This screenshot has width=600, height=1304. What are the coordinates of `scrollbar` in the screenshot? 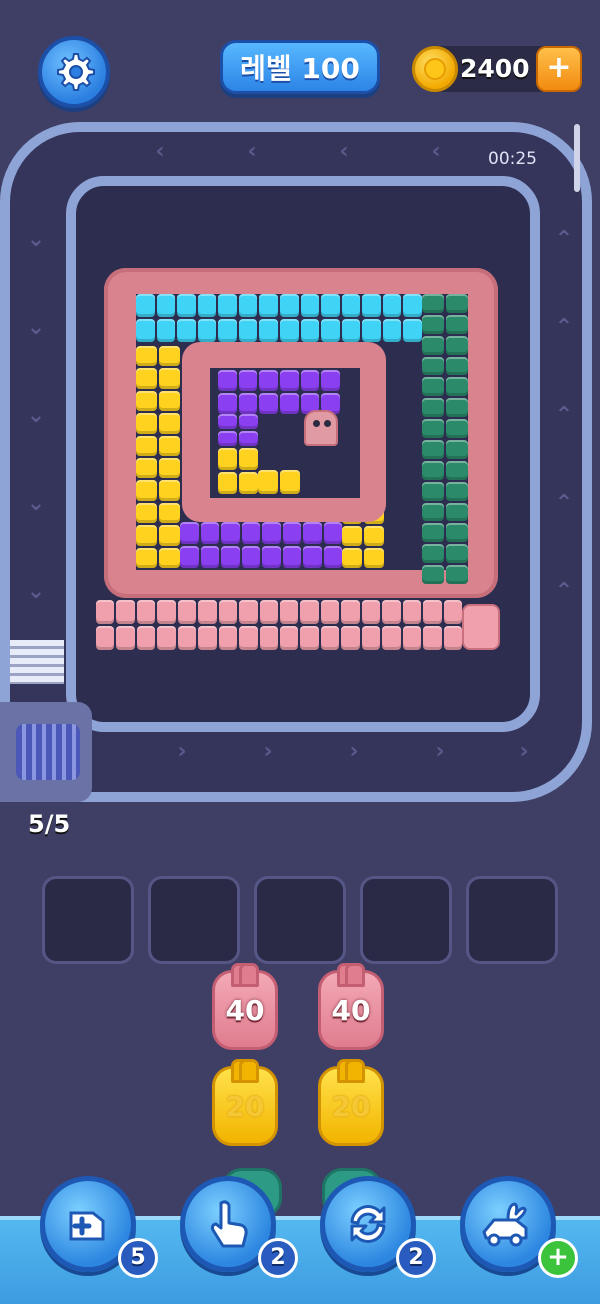 It's located at (577, 158).